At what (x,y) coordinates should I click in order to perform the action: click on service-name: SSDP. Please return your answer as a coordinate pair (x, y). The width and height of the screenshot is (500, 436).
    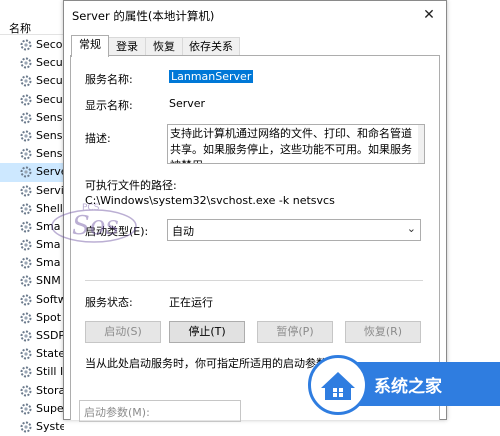
    Looking at the image, I should click on (50, 335).